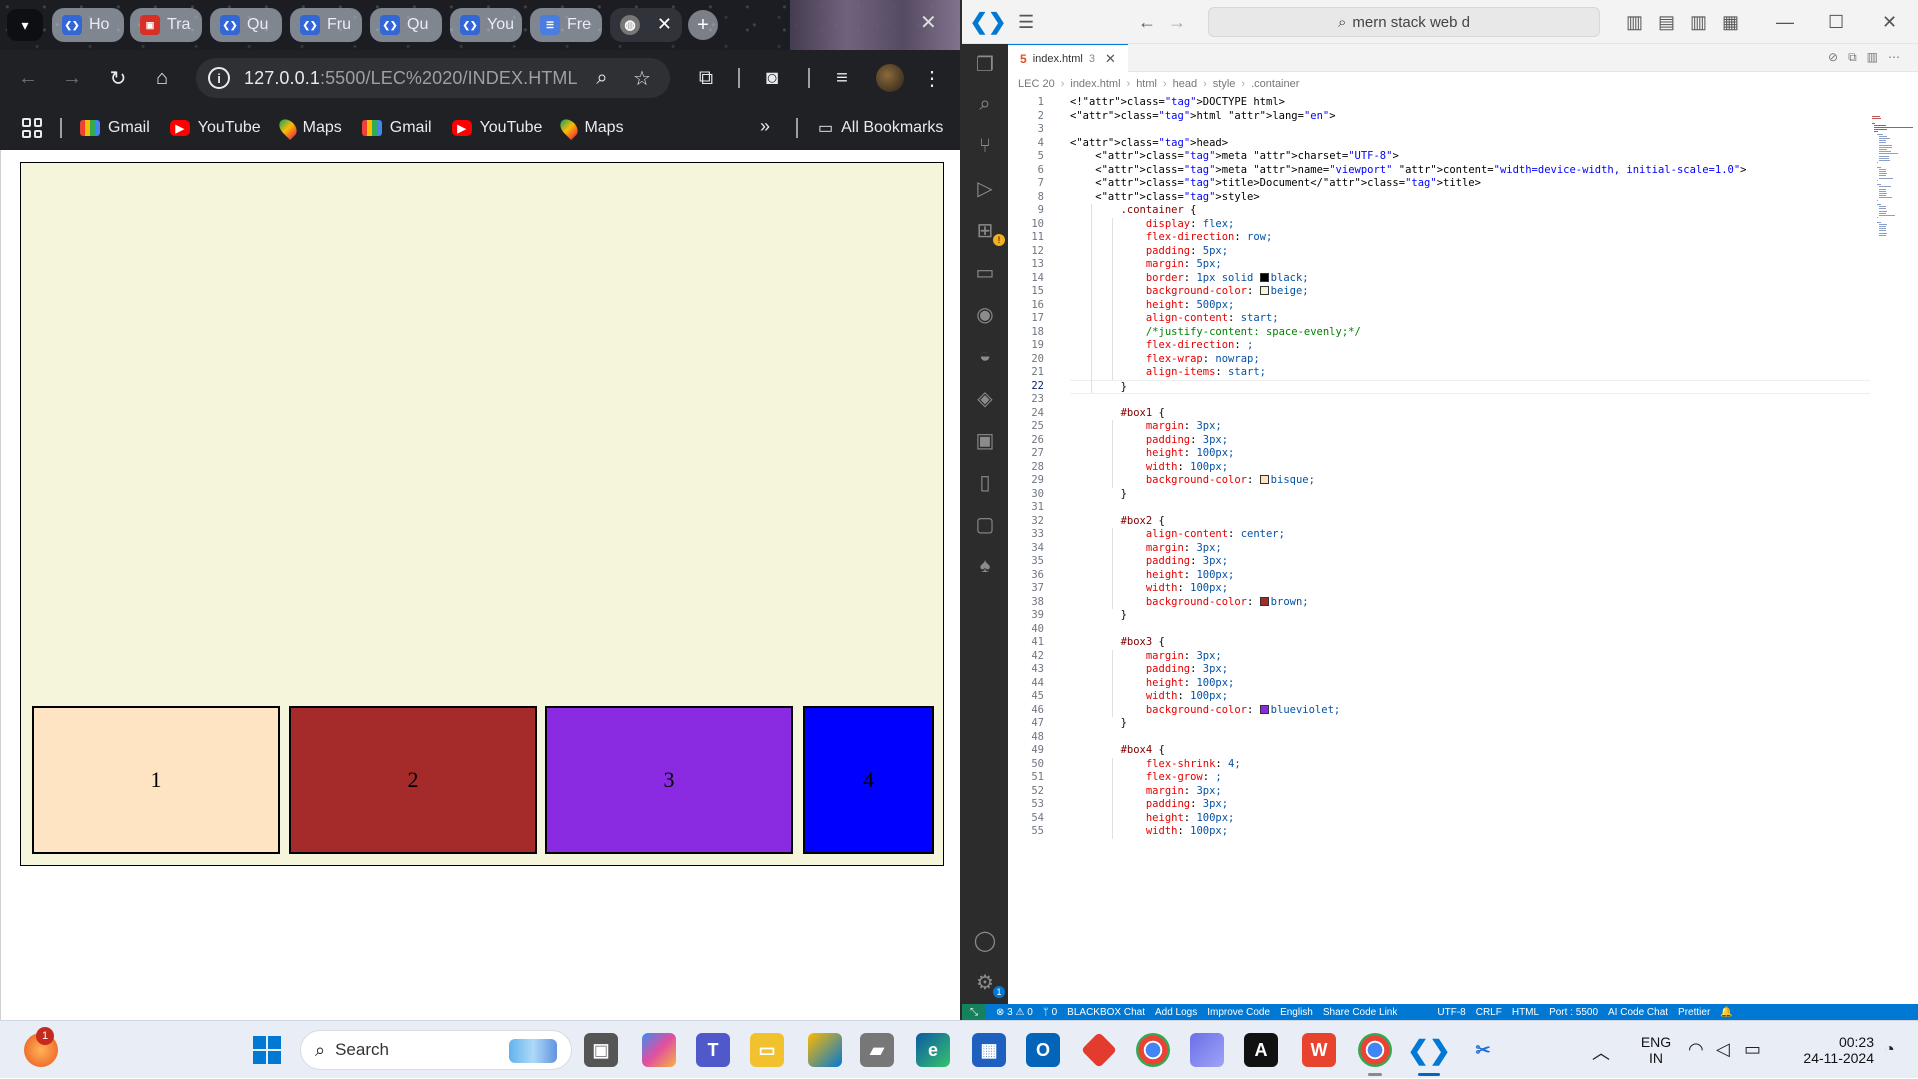  I want to click on snipping-tool-icon: ✂, so click(1483, 1050).